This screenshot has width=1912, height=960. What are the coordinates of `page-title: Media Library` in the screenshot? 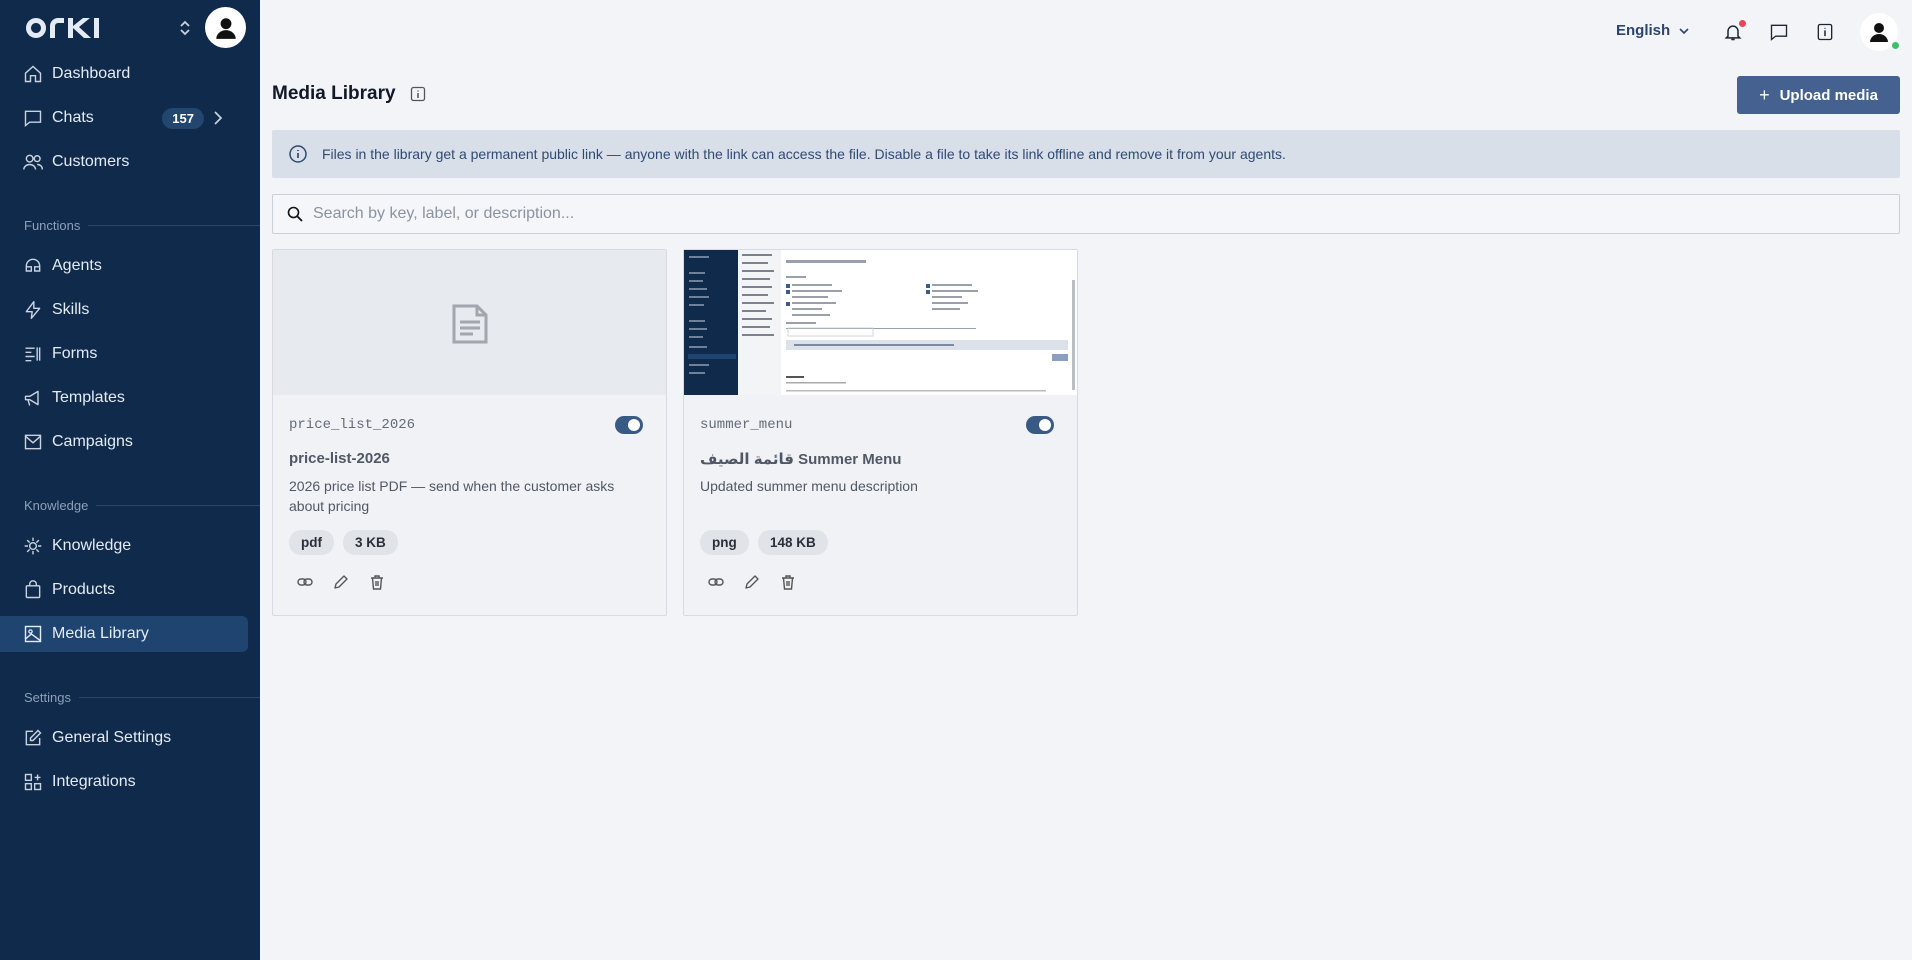 It's located at (334, 93).